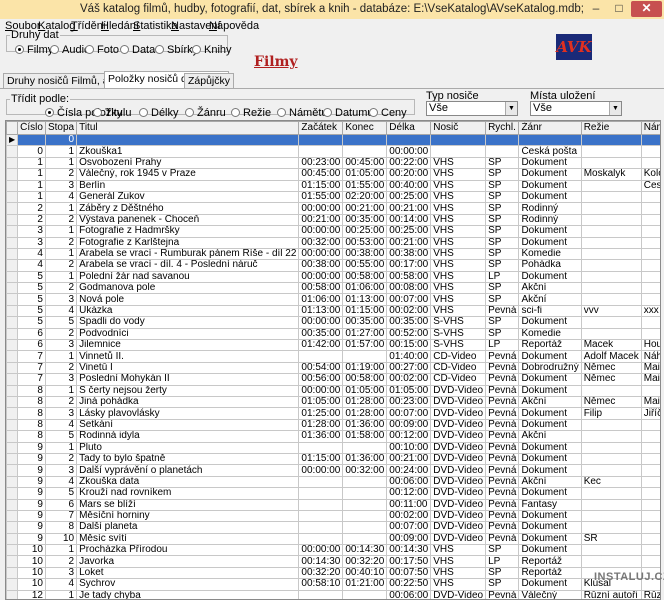 The height and width of the screenshot is (600, 664). Describe the element at coordinates (188, 413) in the screenshot. I see `table-cell: Lásky plavovlásky` at that location.